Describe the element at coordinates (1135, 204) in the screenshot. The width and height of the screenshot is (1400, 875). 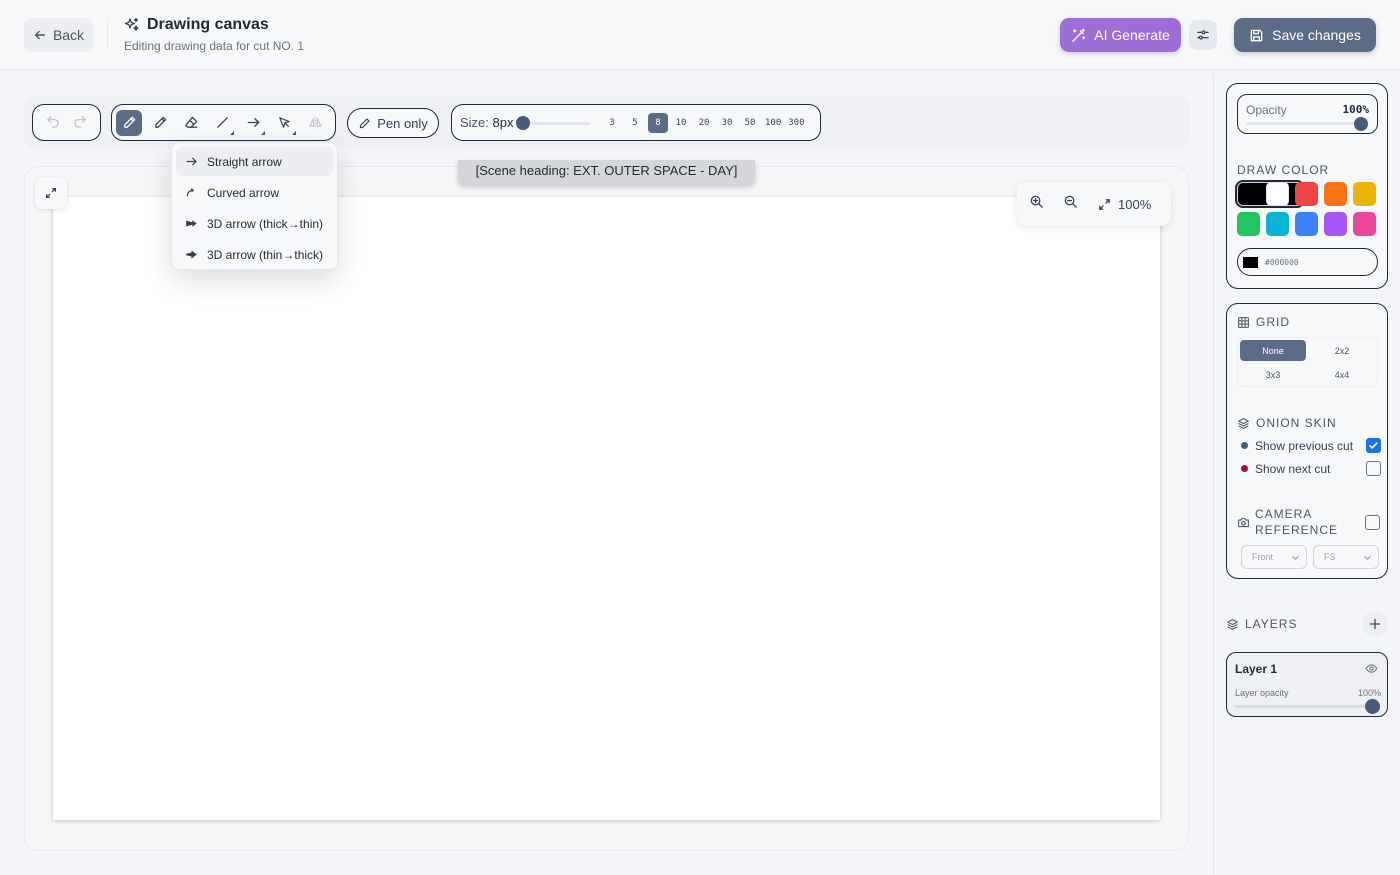
I see `zoom-level: 100%` at that location.